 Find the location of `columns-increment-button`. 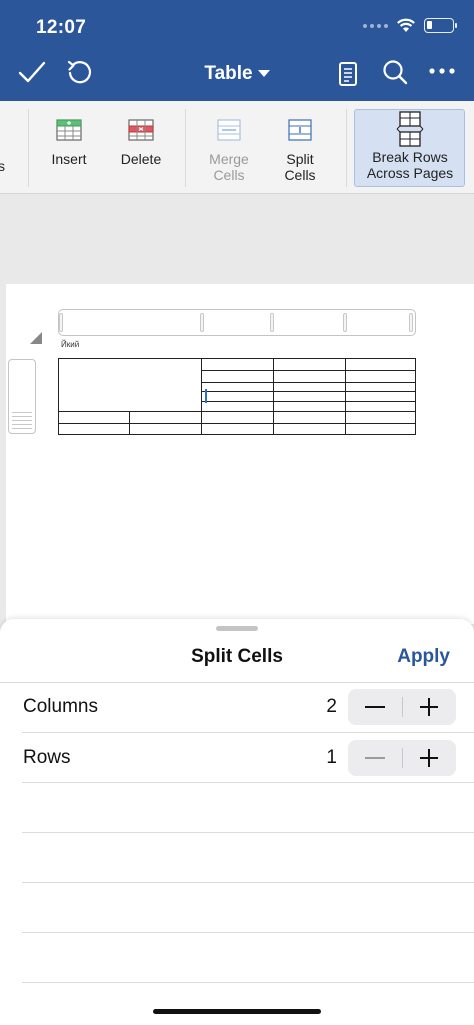

columns-increment-button is located at coordinates (429, 707).